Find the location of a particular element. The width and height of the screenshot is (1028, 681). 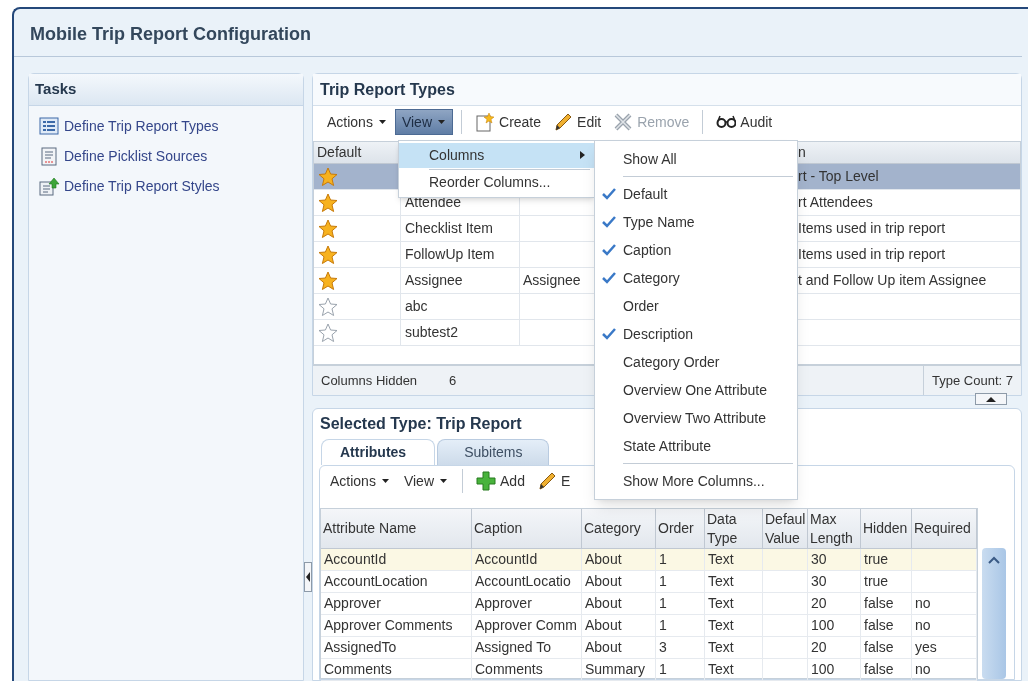

column-header: Max Length is located at coordinates (834, 528).